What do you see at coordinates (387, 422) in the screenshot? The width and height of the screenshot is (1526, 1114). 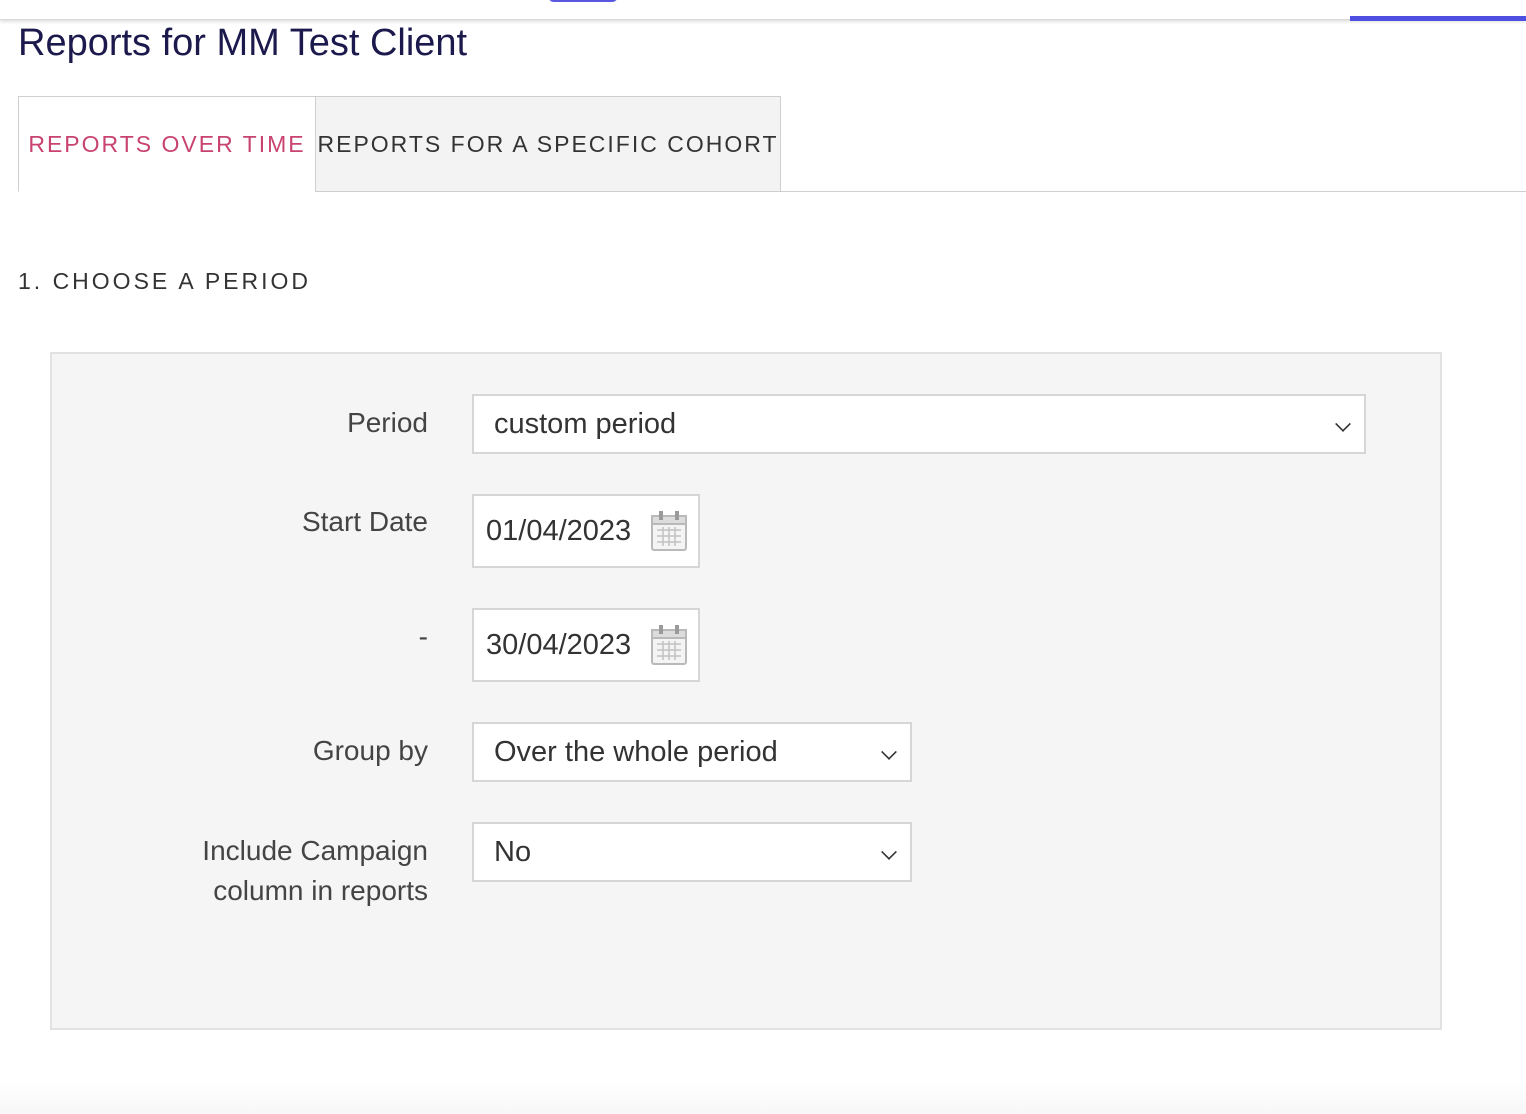 I see `period-label: Period` at bounding box center [387, 422].